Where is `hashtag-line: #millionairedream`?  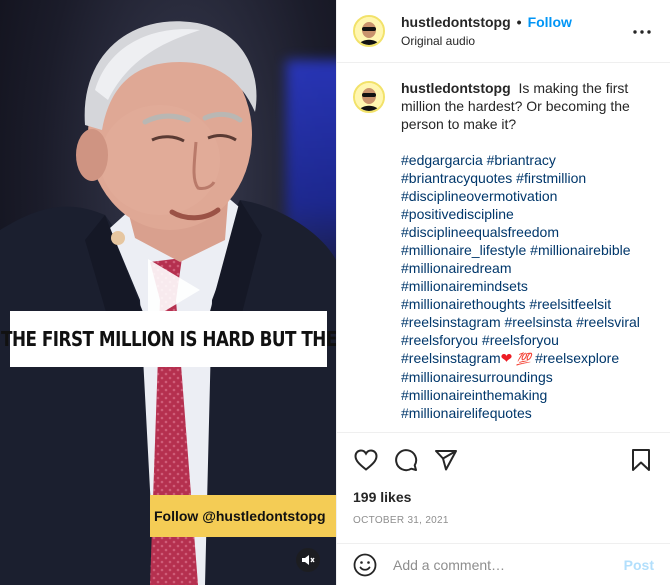
hashtag-line: #millionairedream is located at coordinates (521, 268).